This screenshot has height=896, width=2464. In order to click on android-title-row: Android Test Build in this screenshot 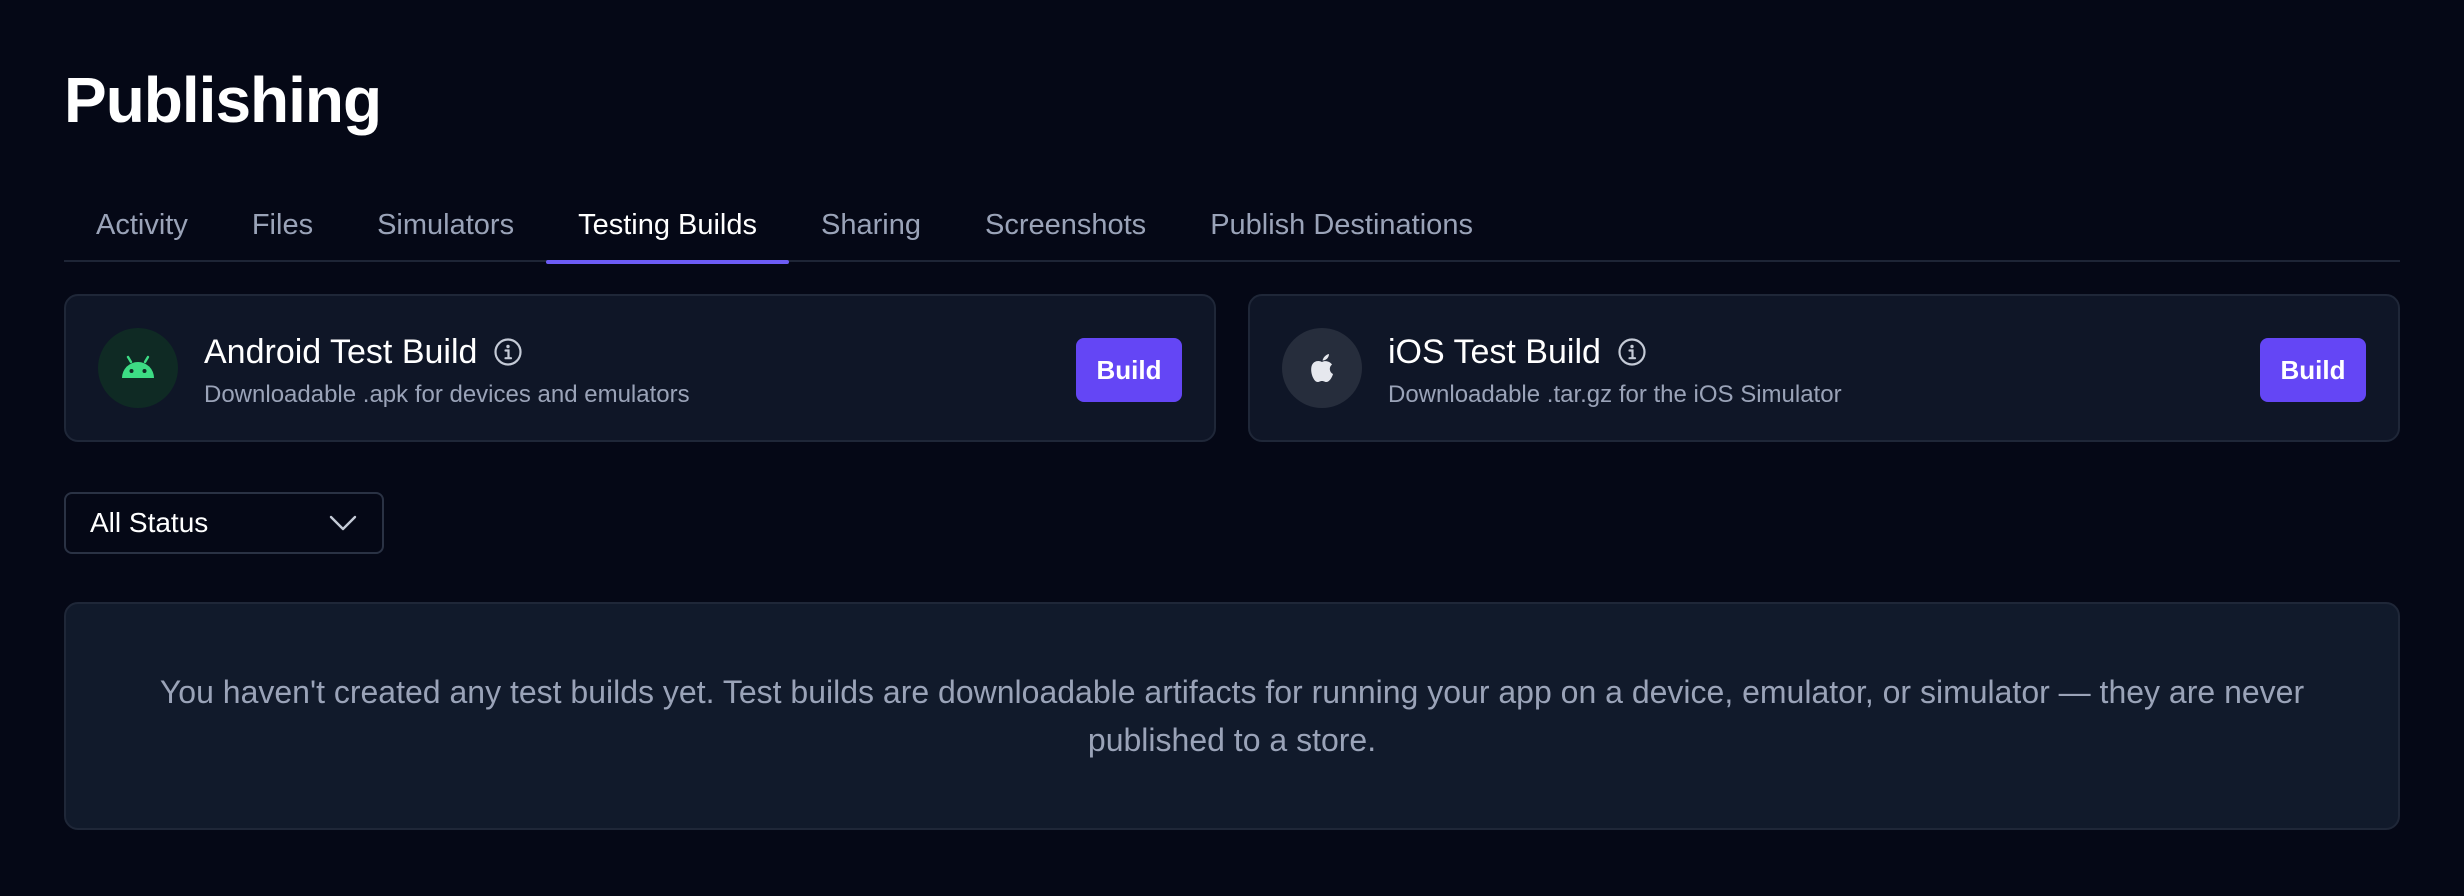, I will do `click(363, 352)`.